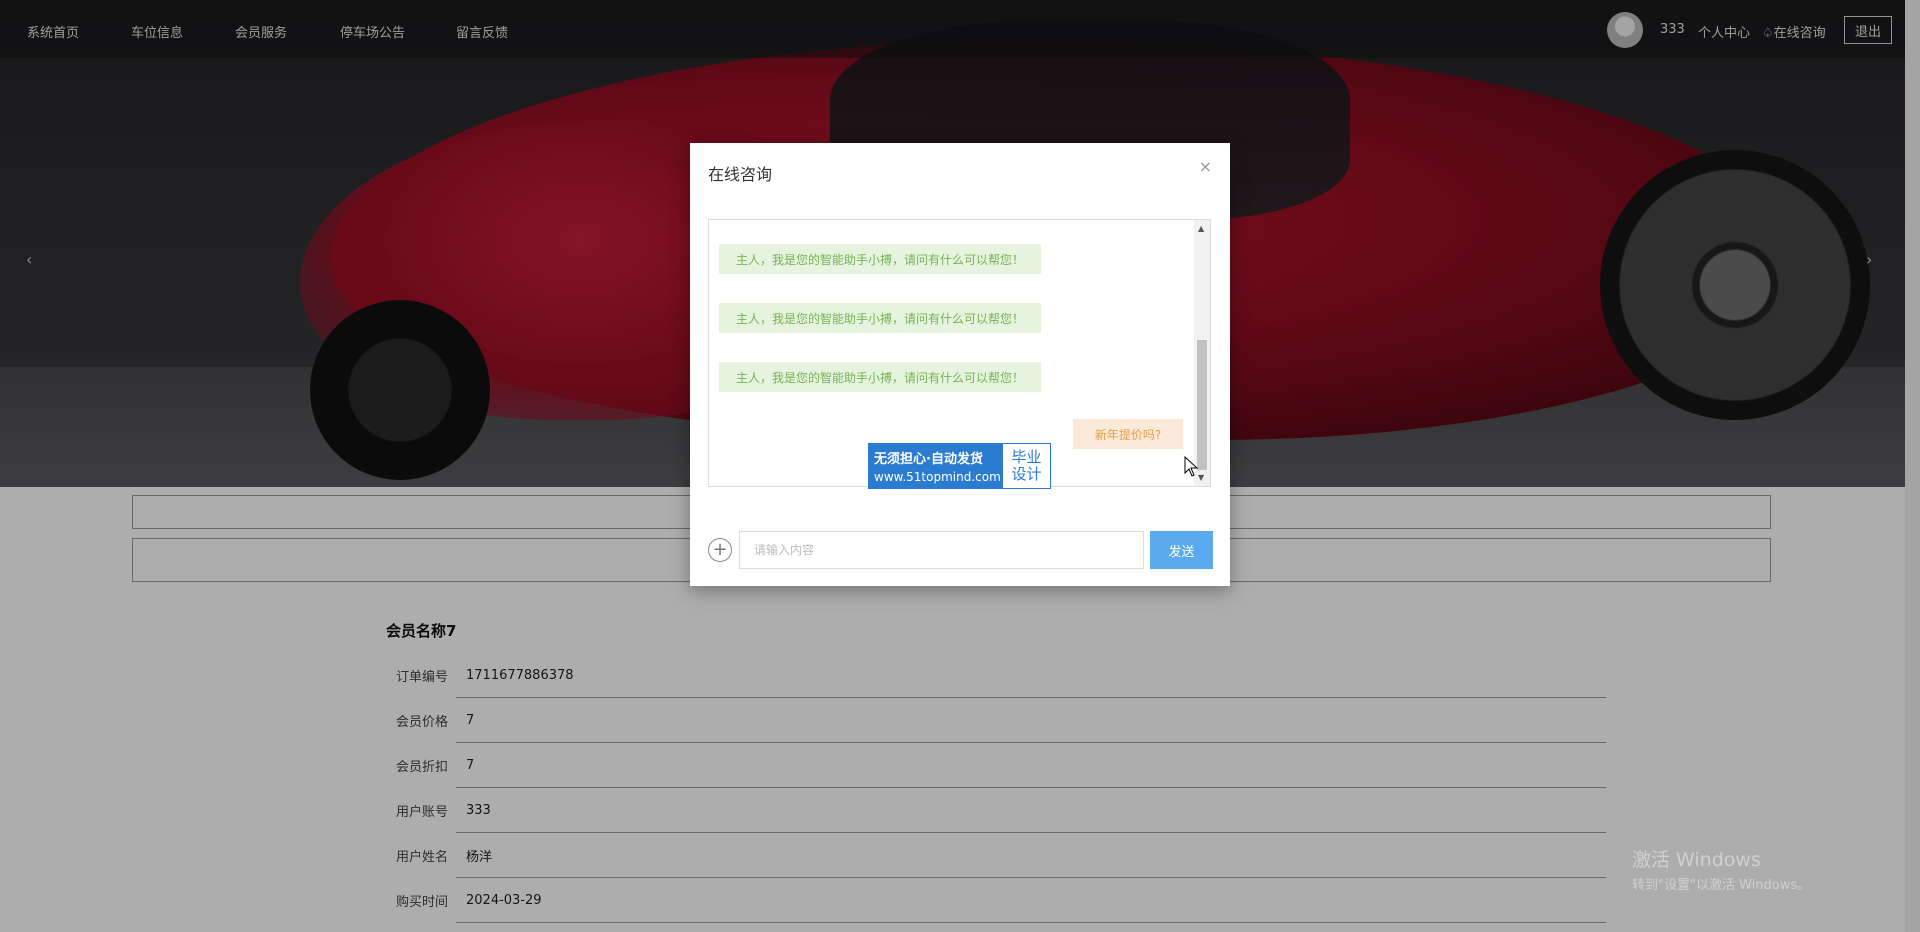 The height and width of the screenshot is (932, 1920). I want to click on windows-activation-watermark: 激活 Windows 转到"设置"以激活 Windows。, so click(1721, 869).